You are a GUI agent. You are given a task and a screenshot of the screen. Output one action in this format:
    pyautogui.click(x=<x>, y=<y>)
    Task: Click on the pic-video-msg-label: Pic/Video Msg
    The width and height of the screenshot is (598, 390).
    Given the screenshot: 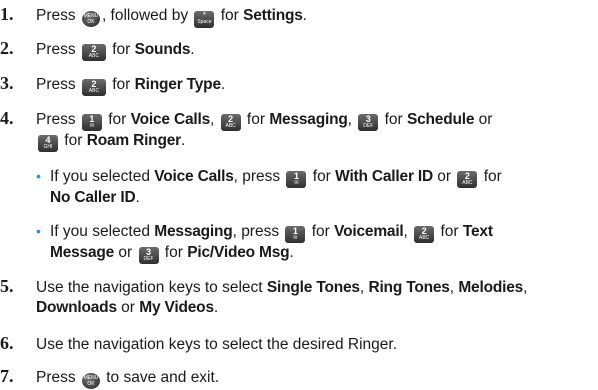 What is the action you would take?
    pyautogui.click(x=238, y=252)
    